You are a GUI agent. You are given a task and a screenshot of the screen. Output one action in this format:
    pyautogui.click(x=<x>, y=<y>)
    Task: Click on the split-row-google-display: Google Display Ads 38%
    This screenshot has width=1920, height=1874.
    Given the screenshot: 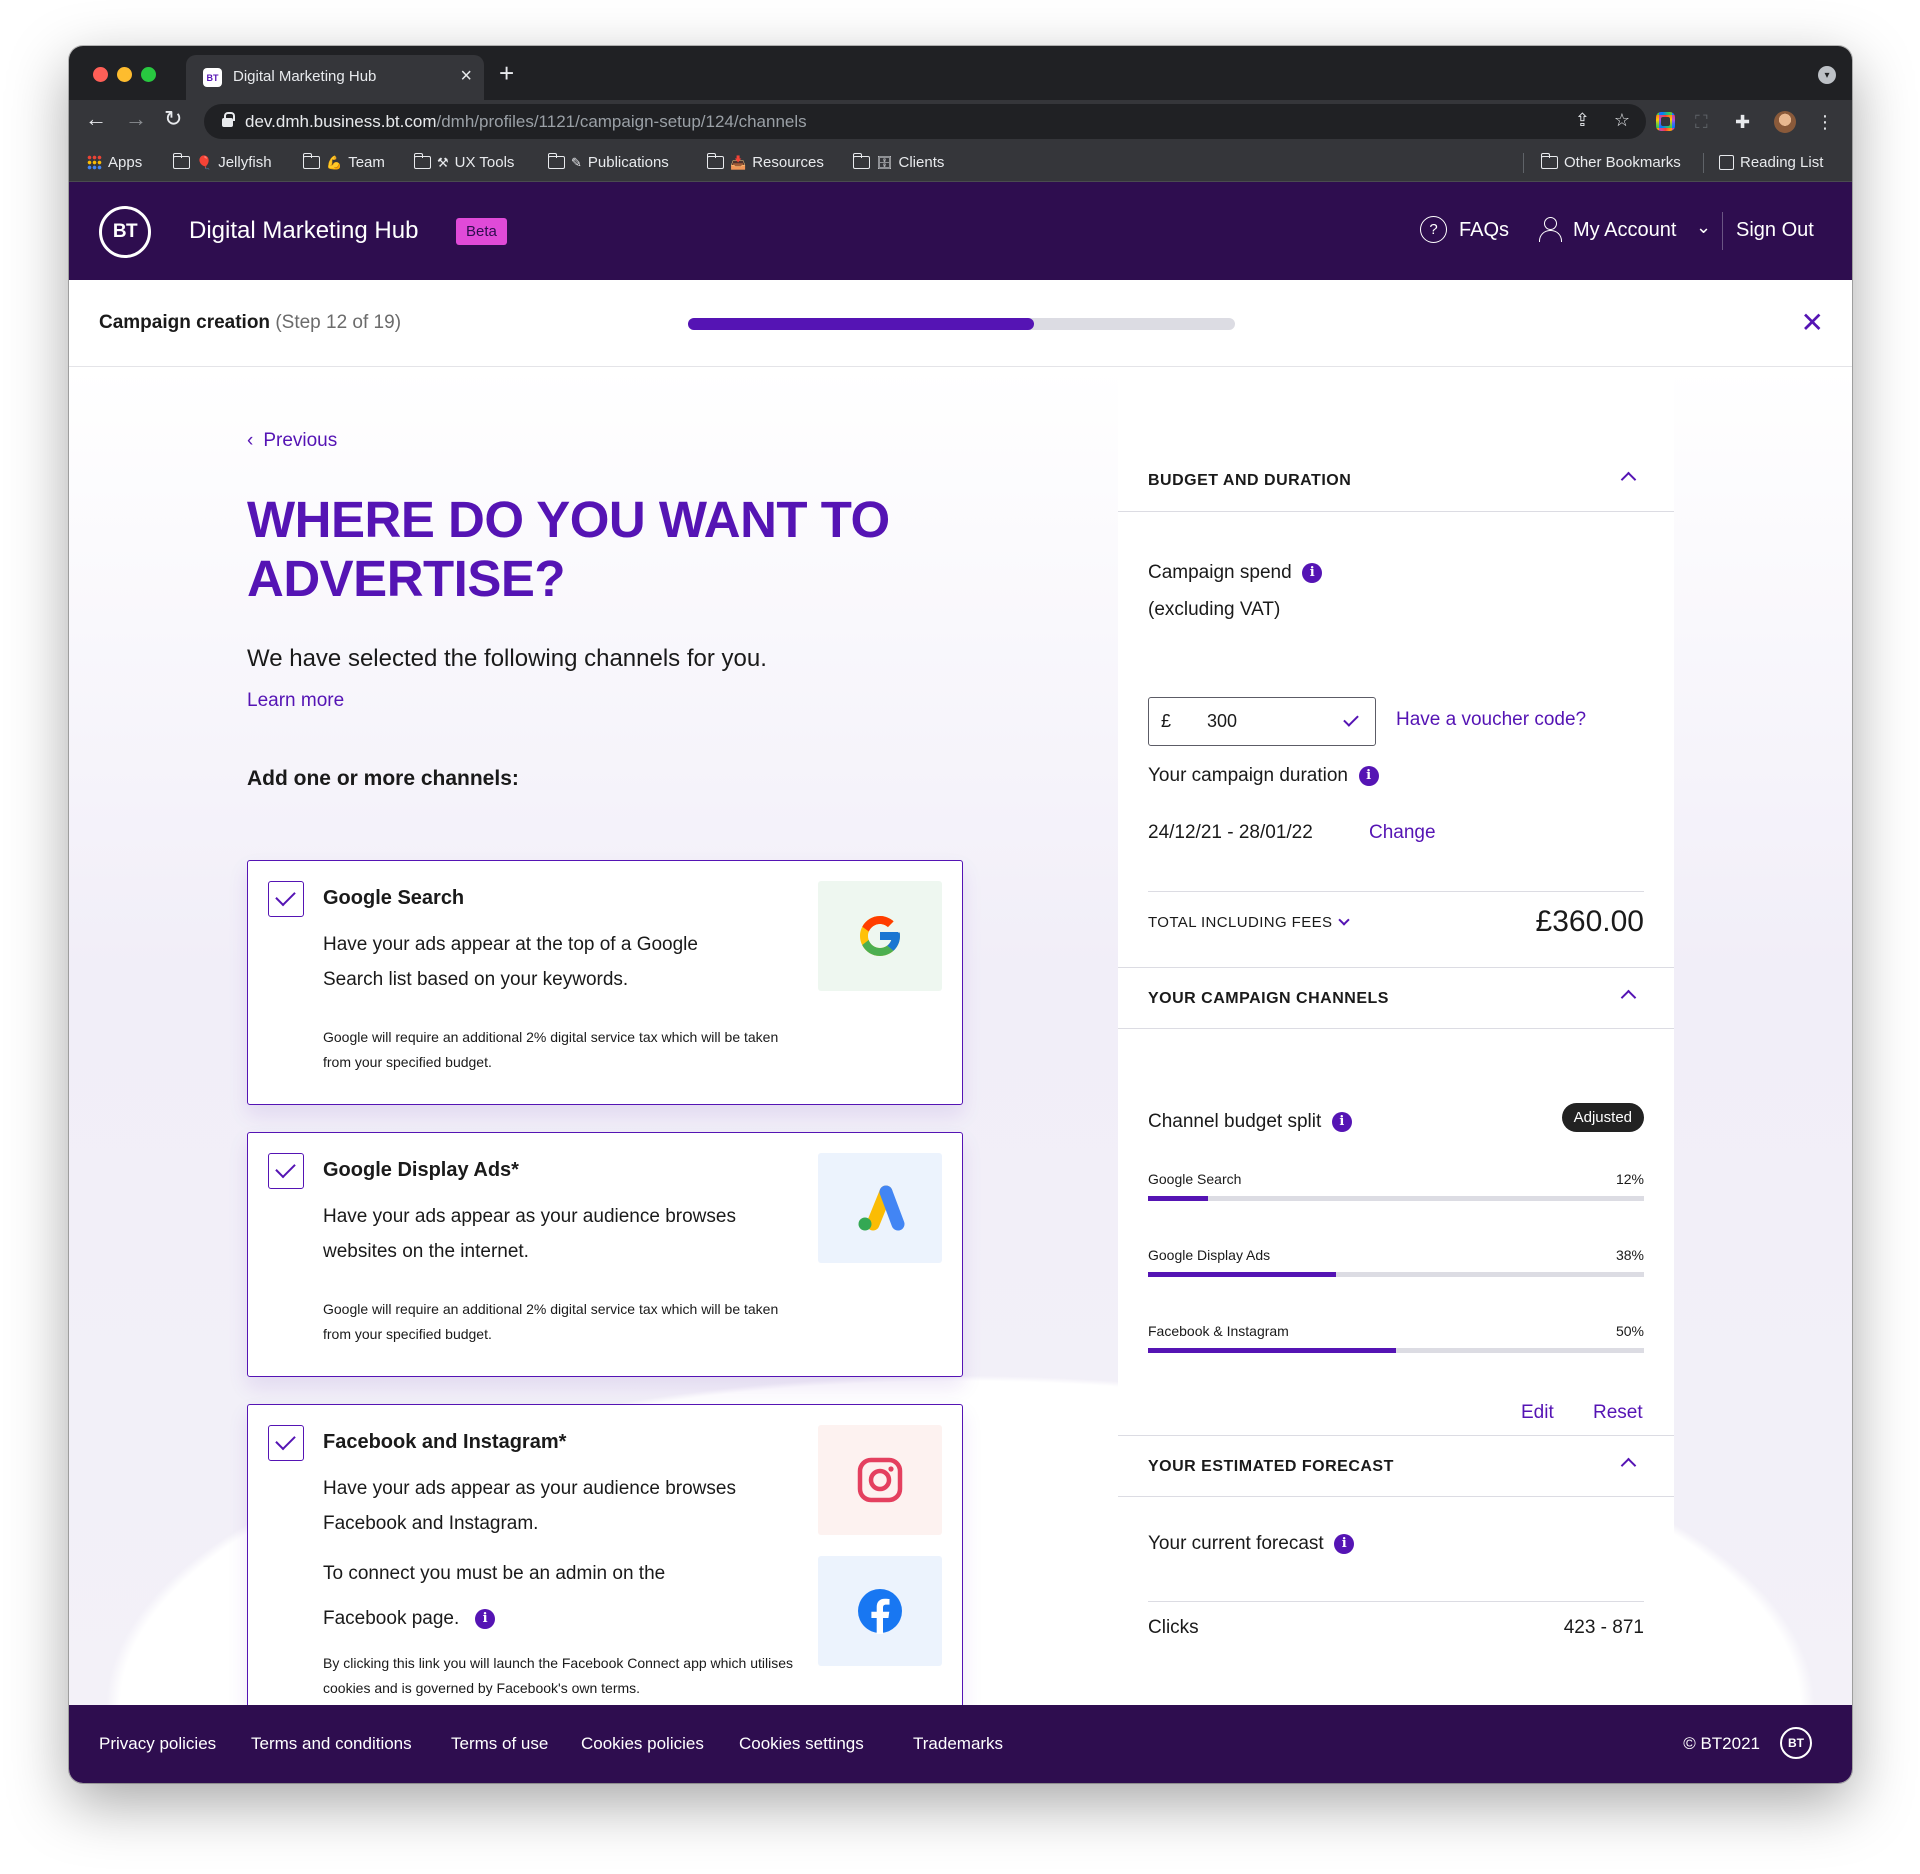 What is the action you would take?
    pyautogui.click(x=1396, y=1267)
    